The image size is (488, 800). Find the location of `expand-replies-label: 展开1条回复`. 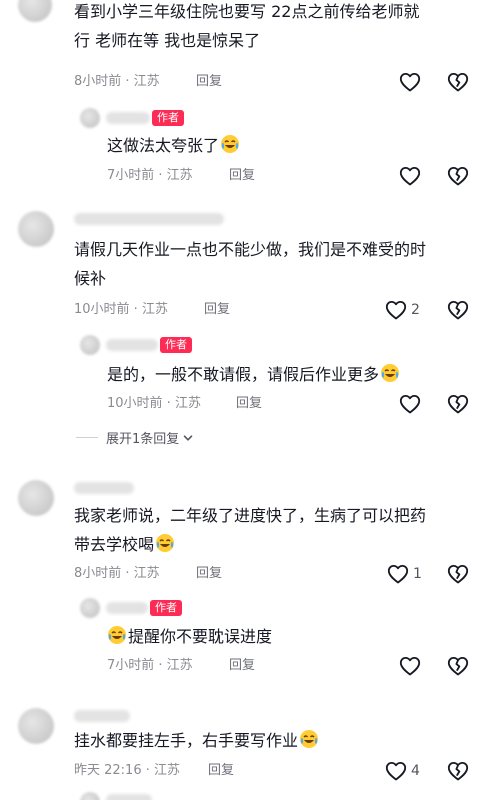

expand-replies-label: 展开1条回复 is located at coordinates (143, 439).